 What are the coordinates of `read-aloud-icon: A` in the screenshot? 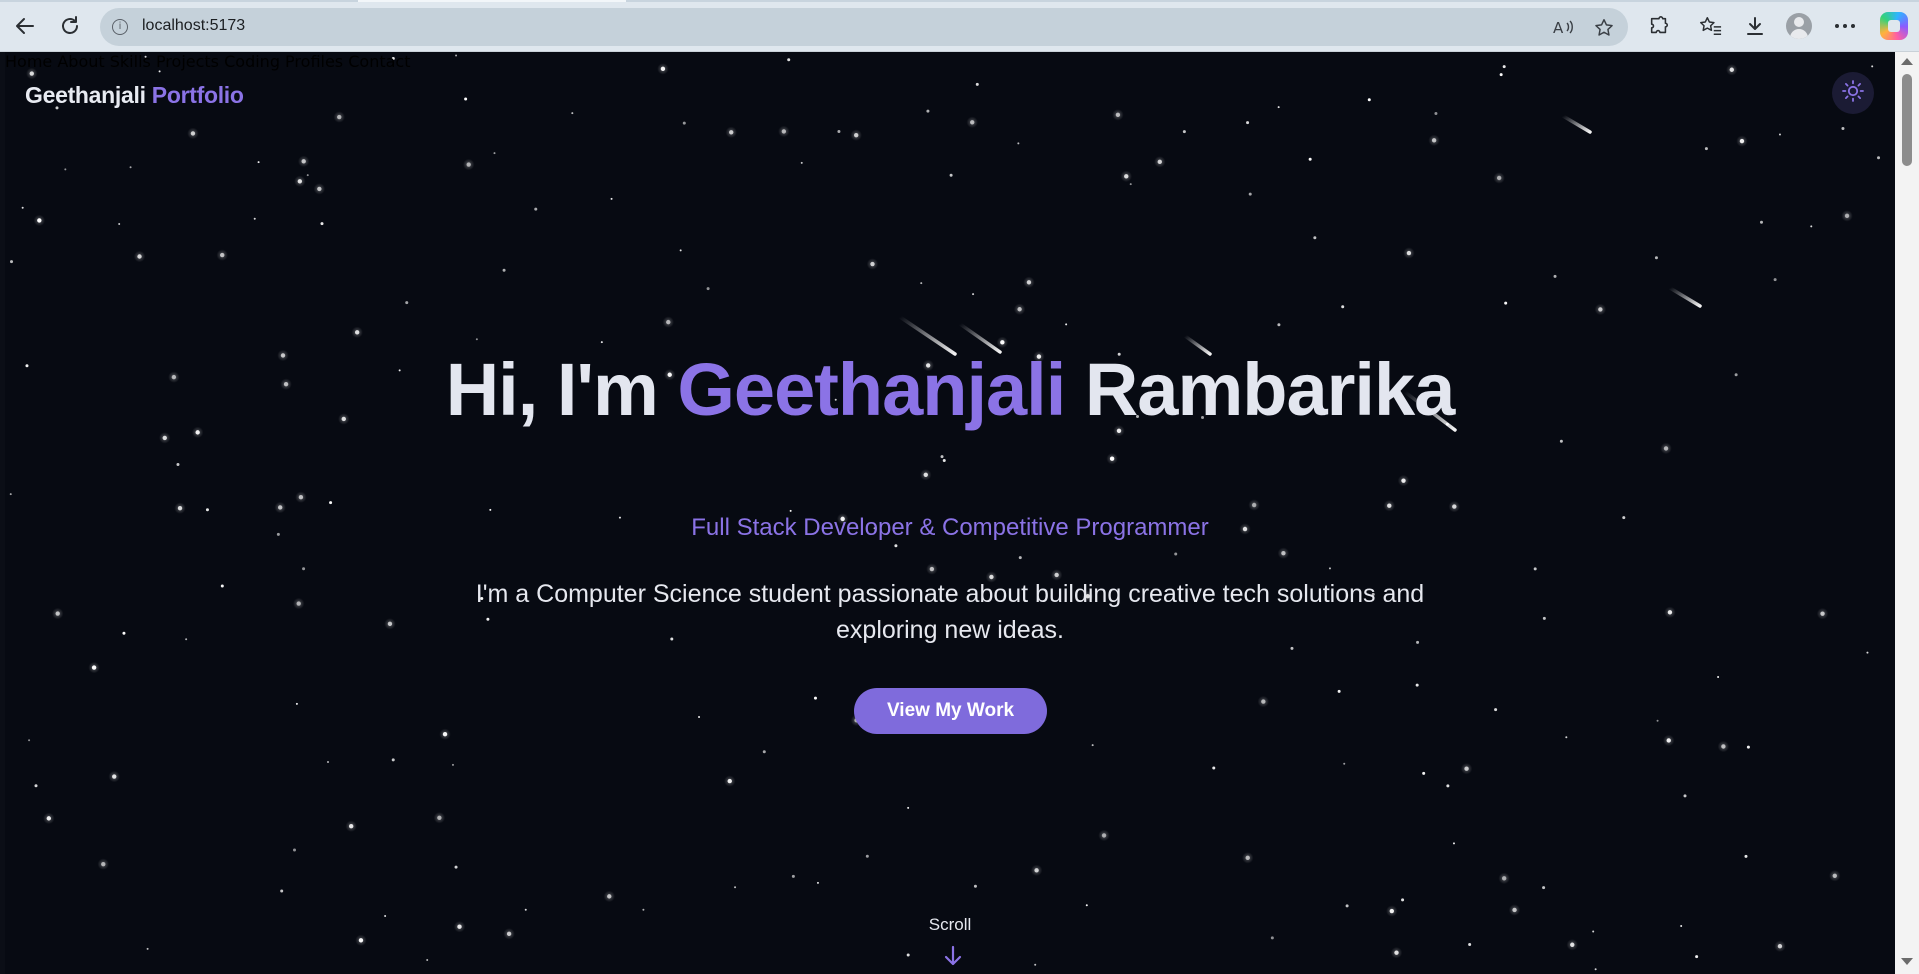 It's located at (1564, 28).